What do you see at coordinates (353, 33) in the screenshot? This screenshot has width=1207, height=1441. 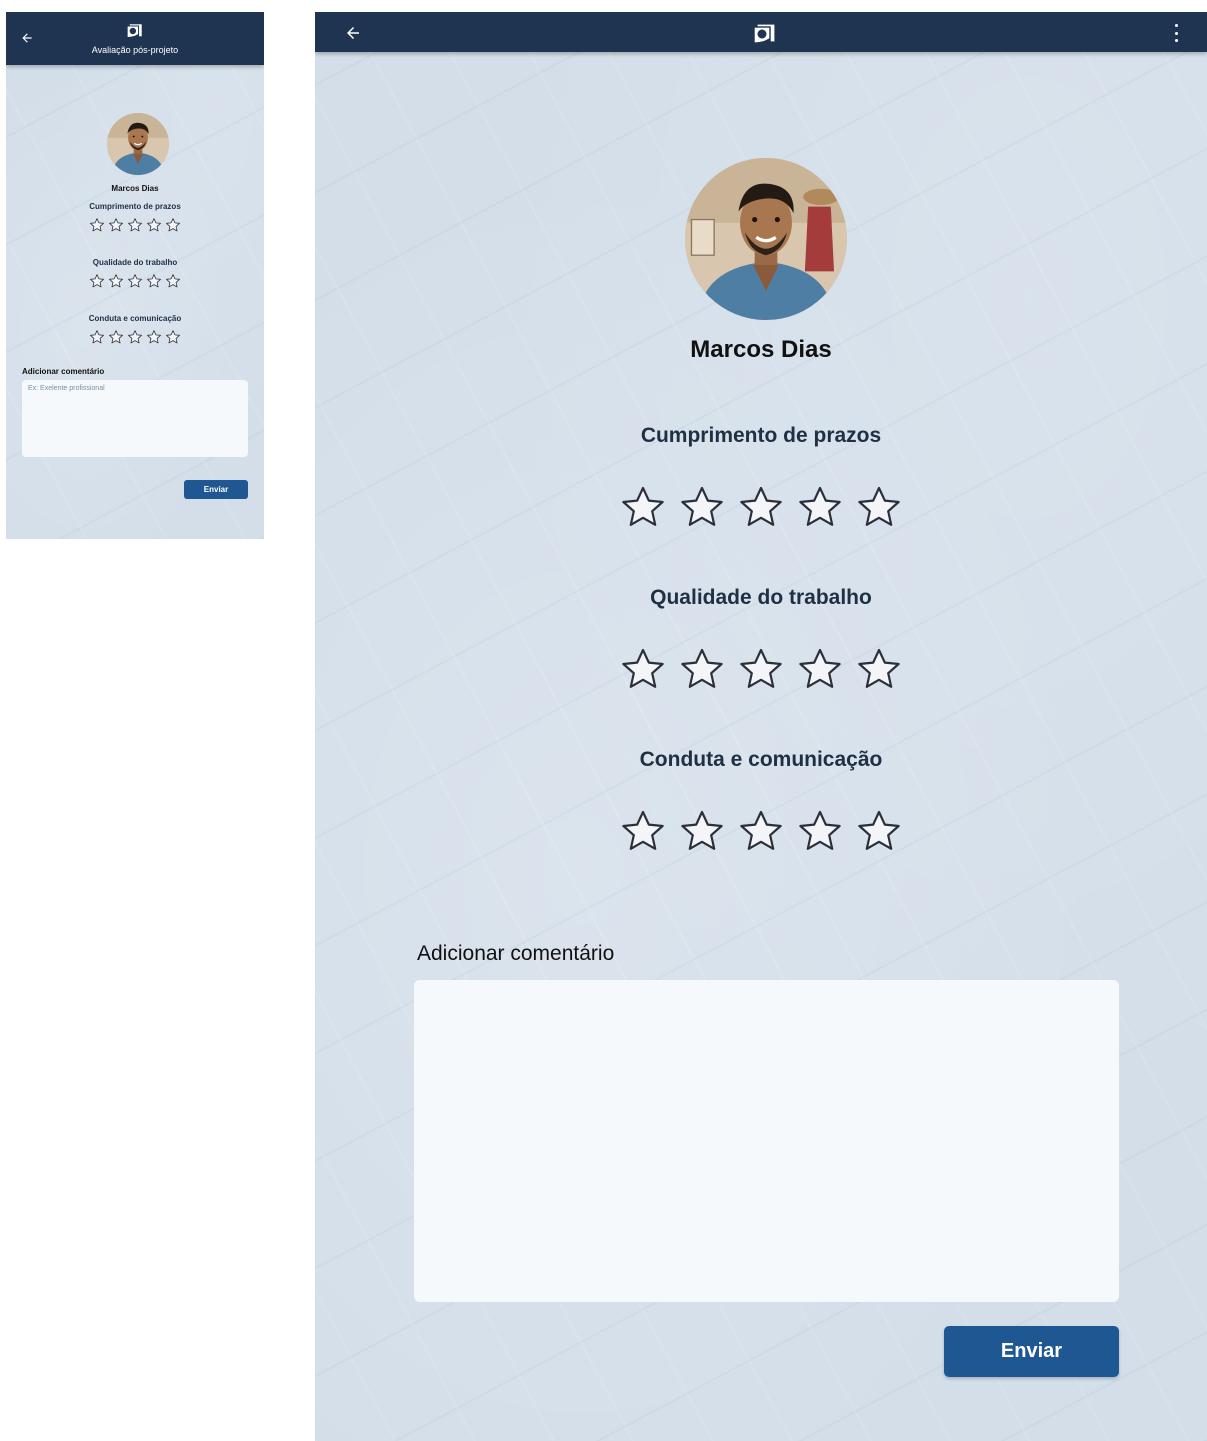 I see `back-arrow-icon` at bounding box center [353, 33].